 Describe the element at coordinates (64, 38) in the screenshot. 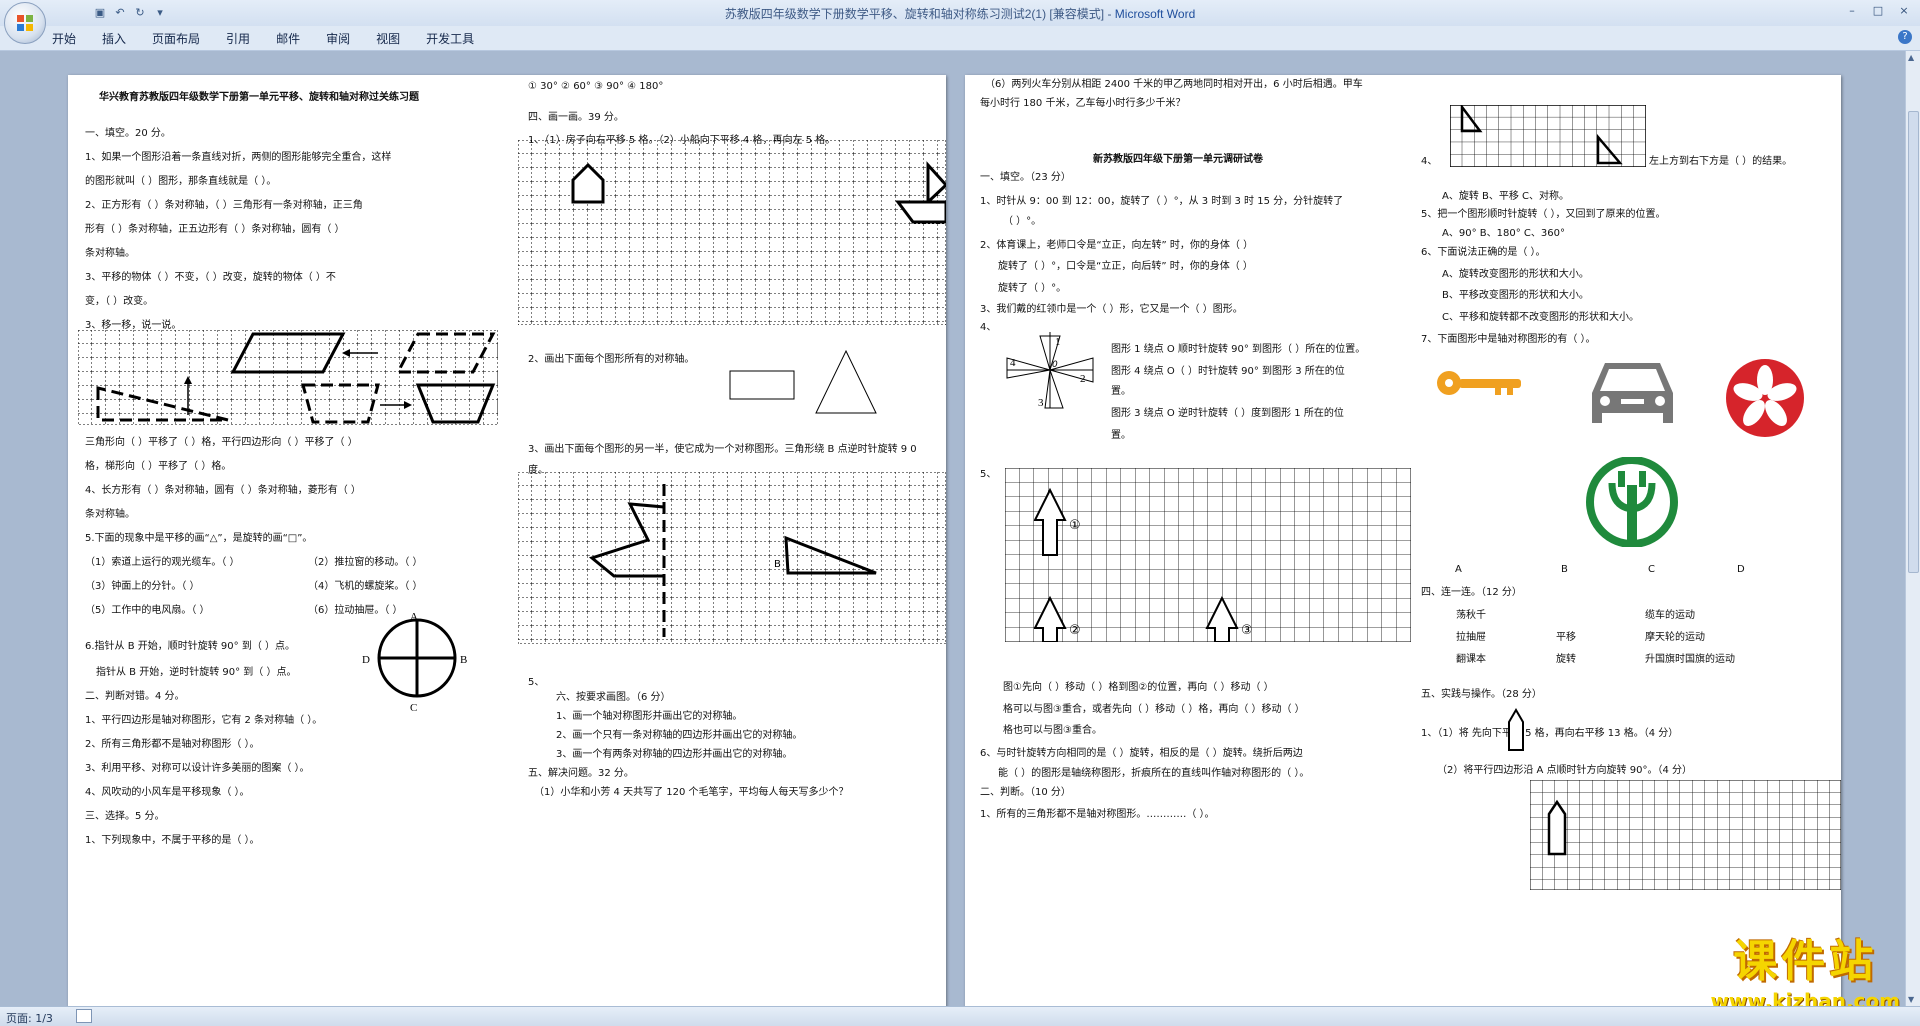

I see `tab-home: 开始` at that location.